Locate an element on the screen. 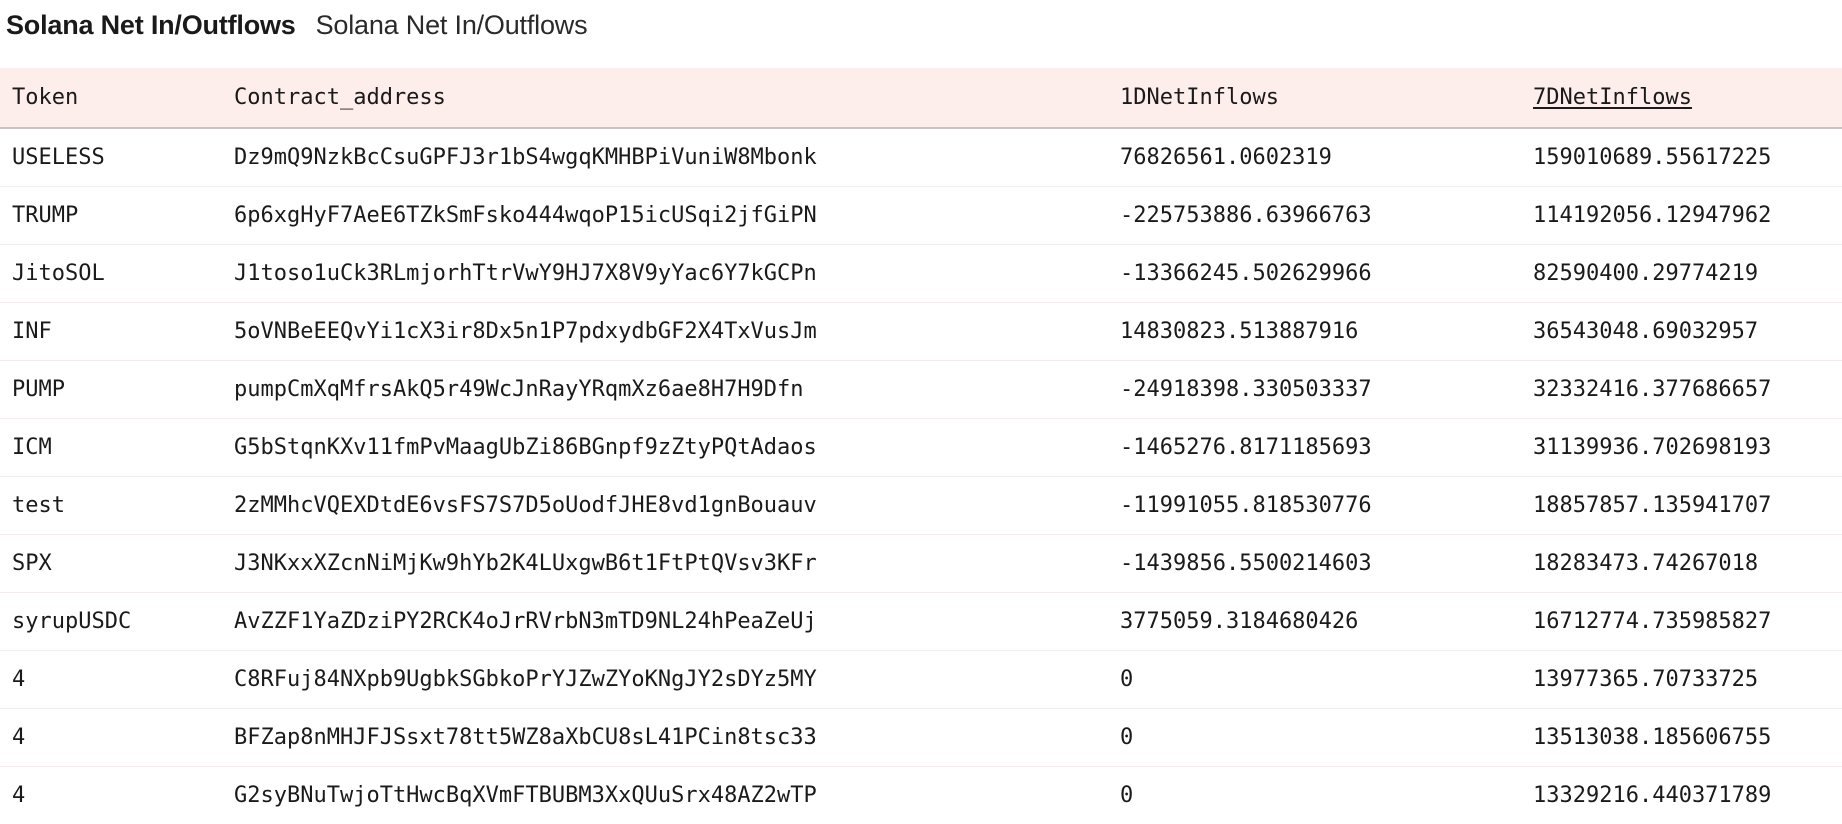 This screenshot has height=824, width=1842. cell-1d-net-inflows: 76826561.0602319 is located at coordinates (1226, 157).